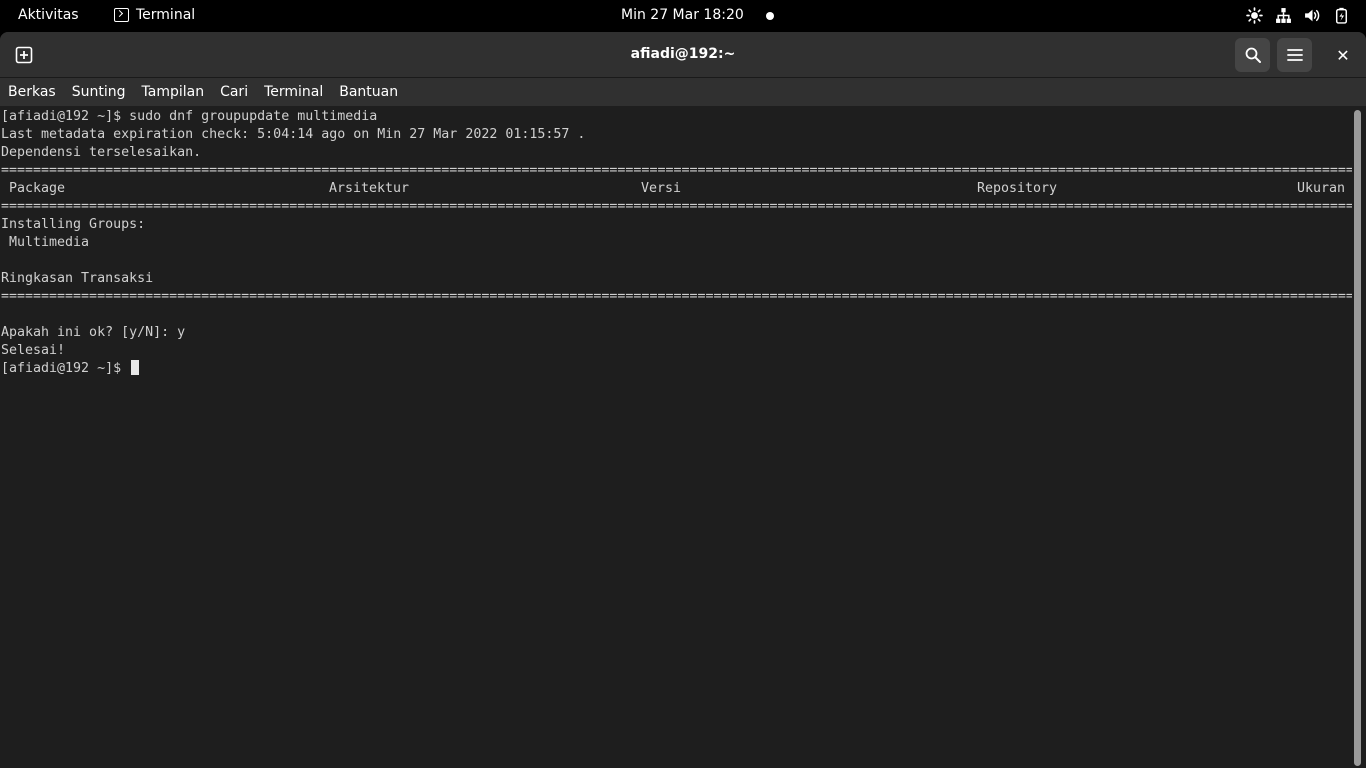  Describe the element at coordinates (1298, 15) in the screenshot. I see `system-tray` at that location.